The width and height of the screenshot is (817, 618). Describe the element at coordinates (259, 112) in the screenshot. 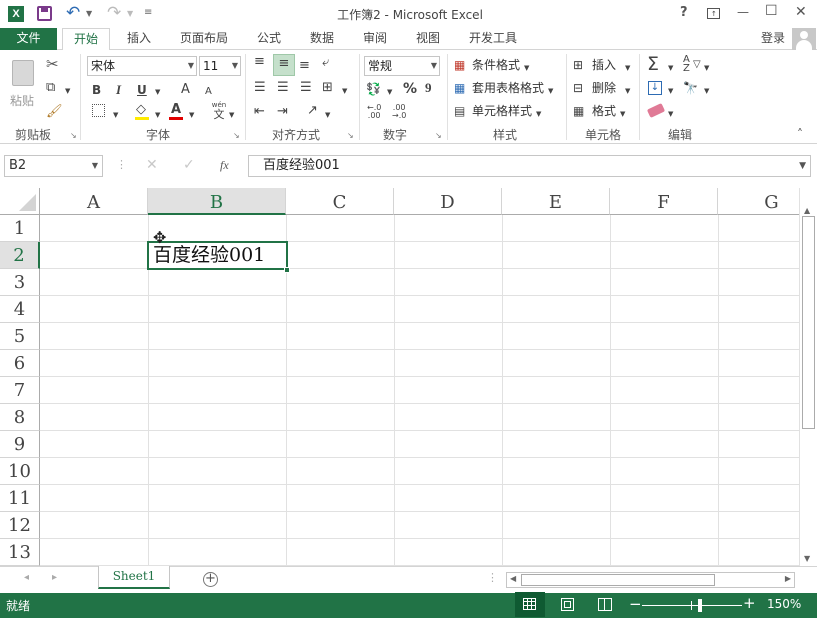

I see `decrease-indent-icon: ⇤` at that location.